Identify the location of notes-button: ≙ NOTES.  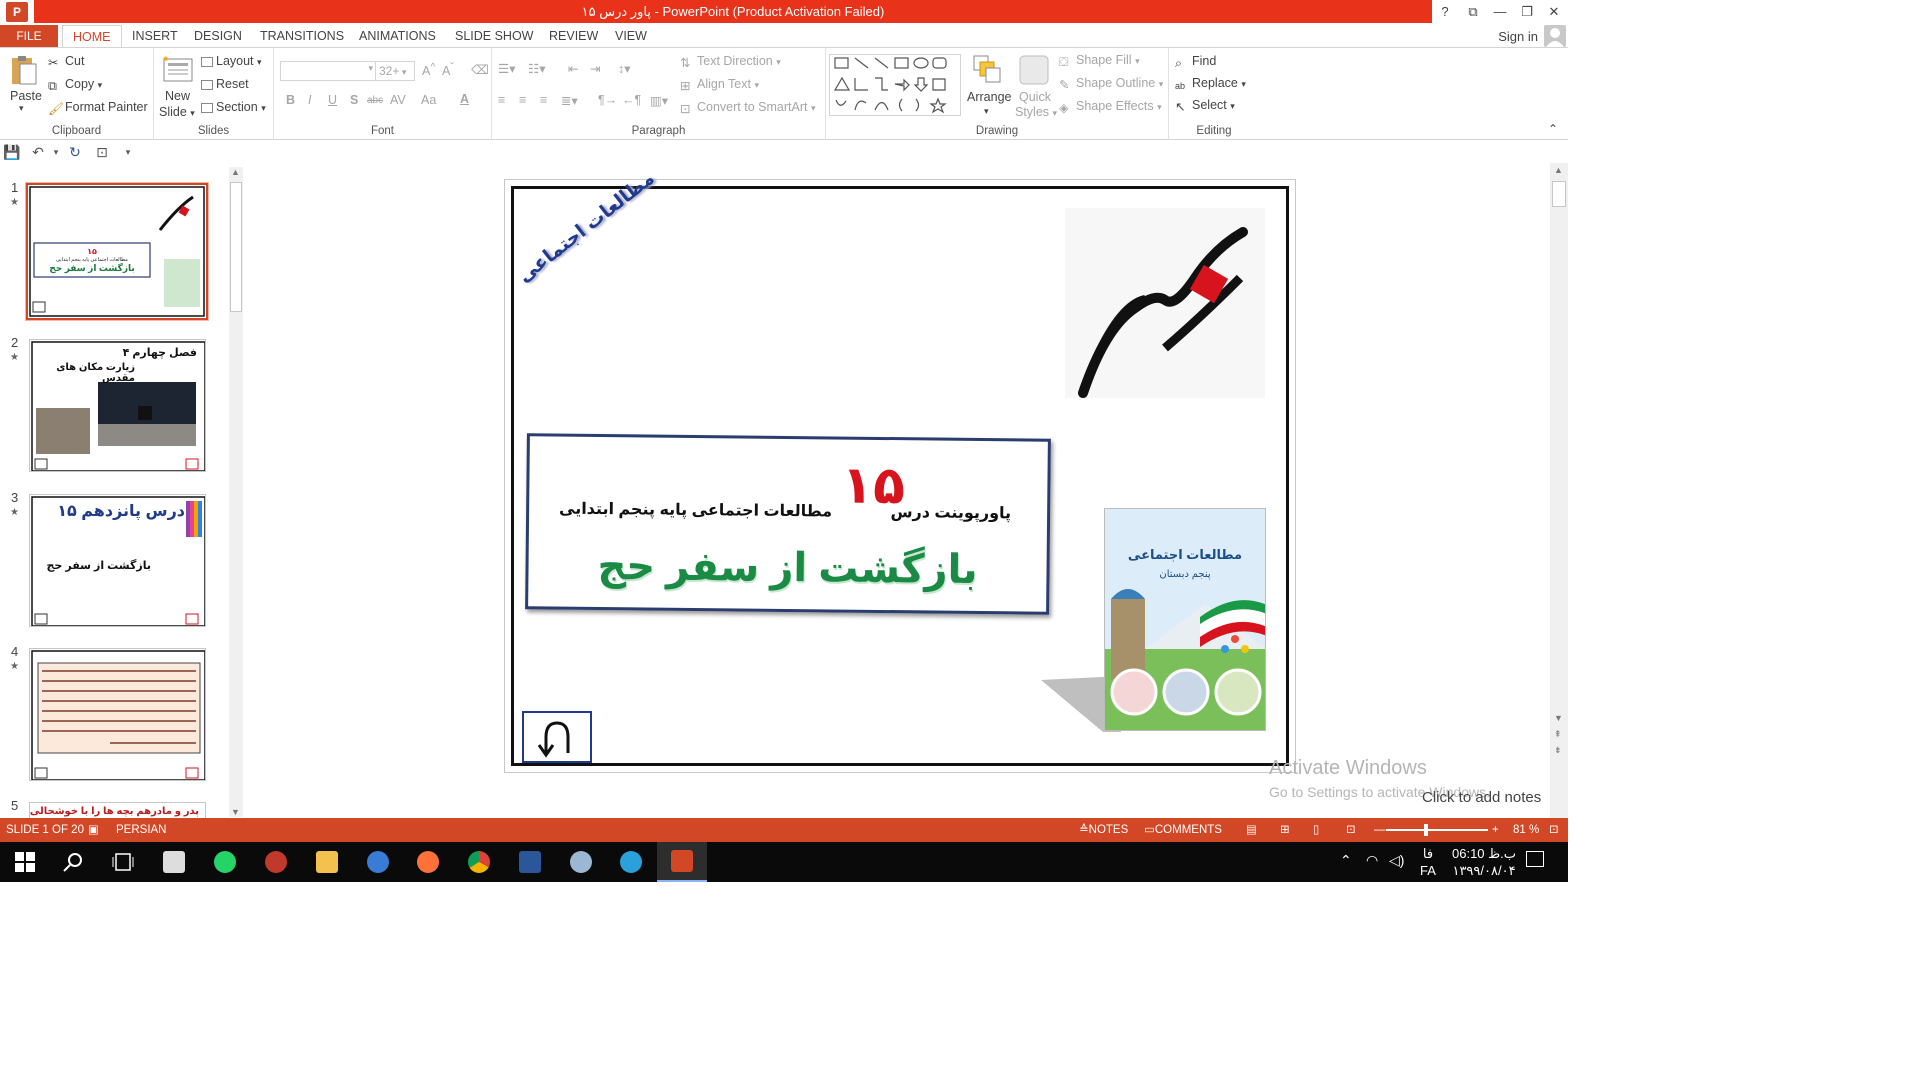
(1103, 830).